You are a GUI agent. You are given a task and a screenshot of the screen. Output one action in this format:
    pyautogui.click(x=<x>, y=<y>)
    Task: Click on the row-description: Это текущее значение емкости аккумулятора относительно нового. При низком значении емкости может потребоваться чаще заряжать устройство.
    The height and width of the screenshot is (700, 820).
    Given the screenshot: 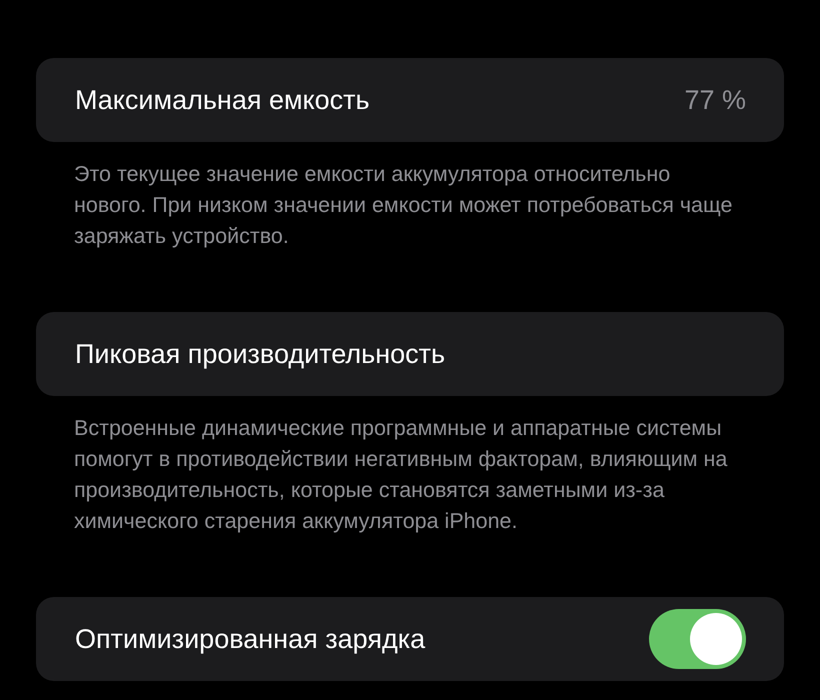 What is the action you would take?
    pyautogui.click(x=403, y=205)
    